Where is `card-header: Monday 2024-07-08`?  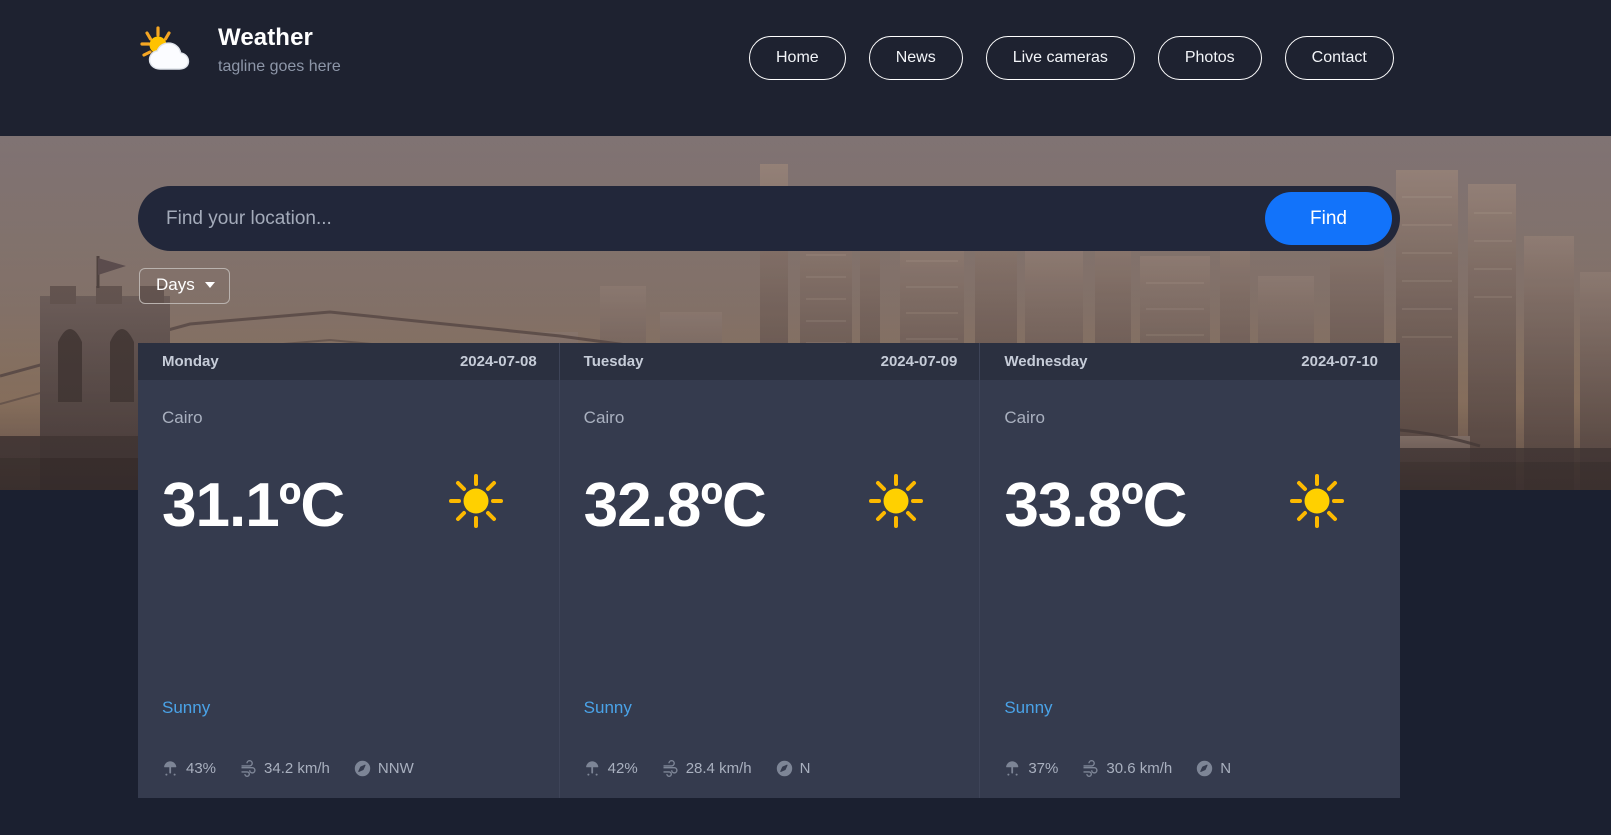
card-header: Monday 2024-07-08 is located at coordinates (348, 361).